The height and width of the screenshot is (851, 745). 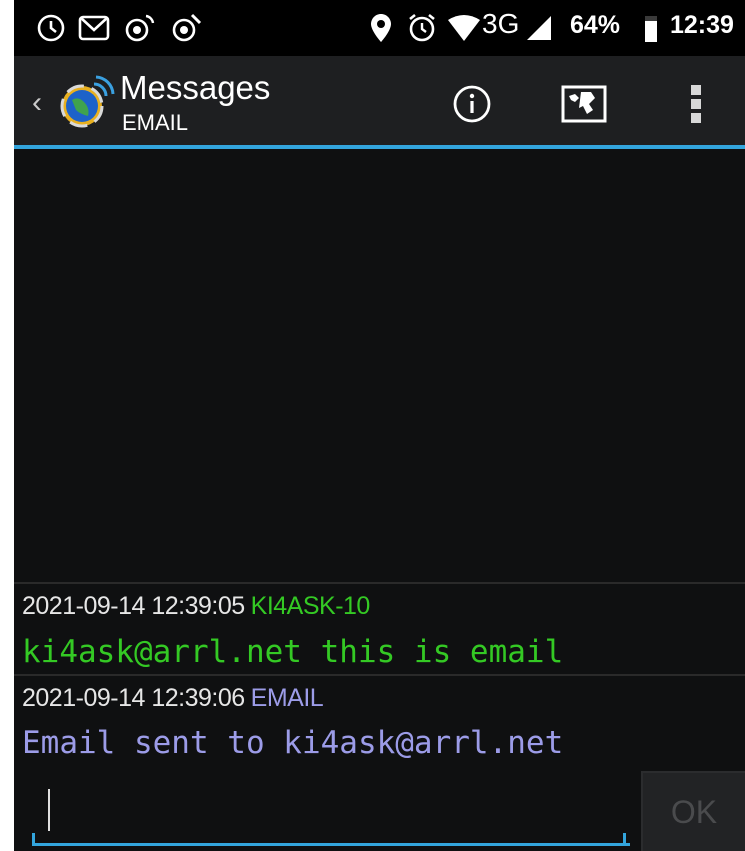 I want to click on battery-icon, so click(x=651, y=29).